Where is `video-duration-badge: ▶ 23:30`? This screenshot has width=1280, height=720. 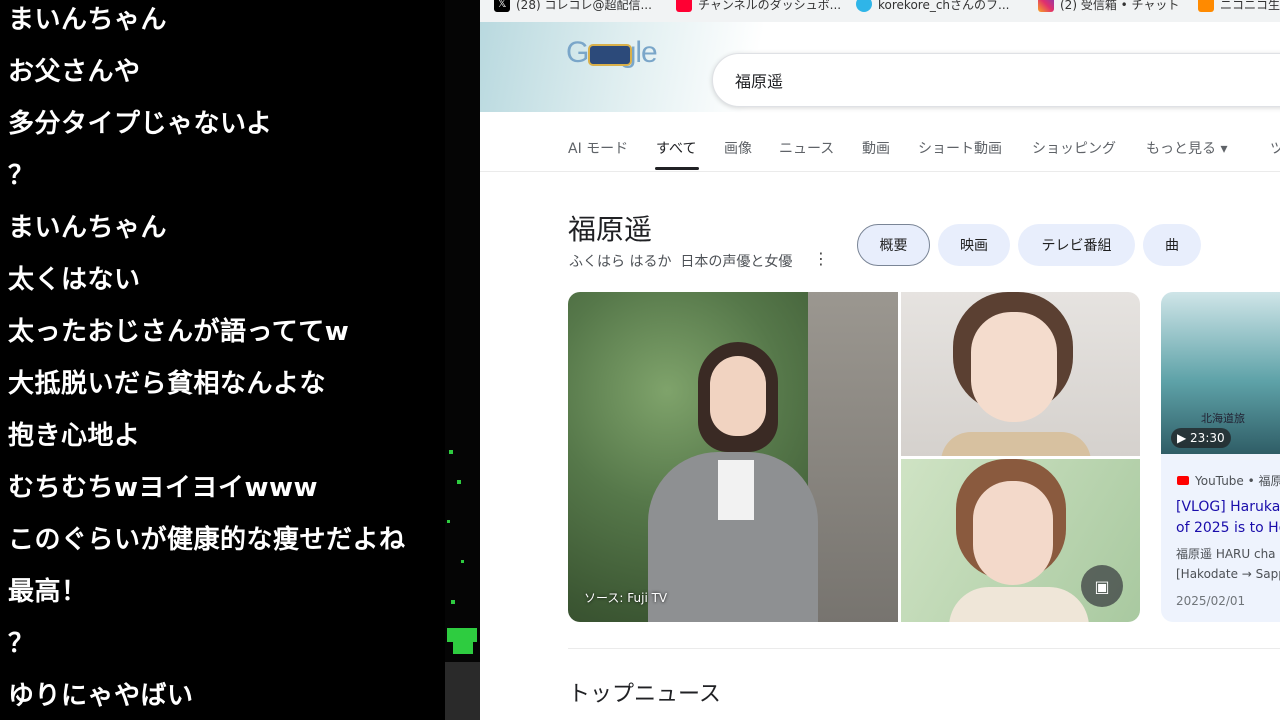 video-duration-badge: ▶ 23:30 is located at coordinates (1201, 438).